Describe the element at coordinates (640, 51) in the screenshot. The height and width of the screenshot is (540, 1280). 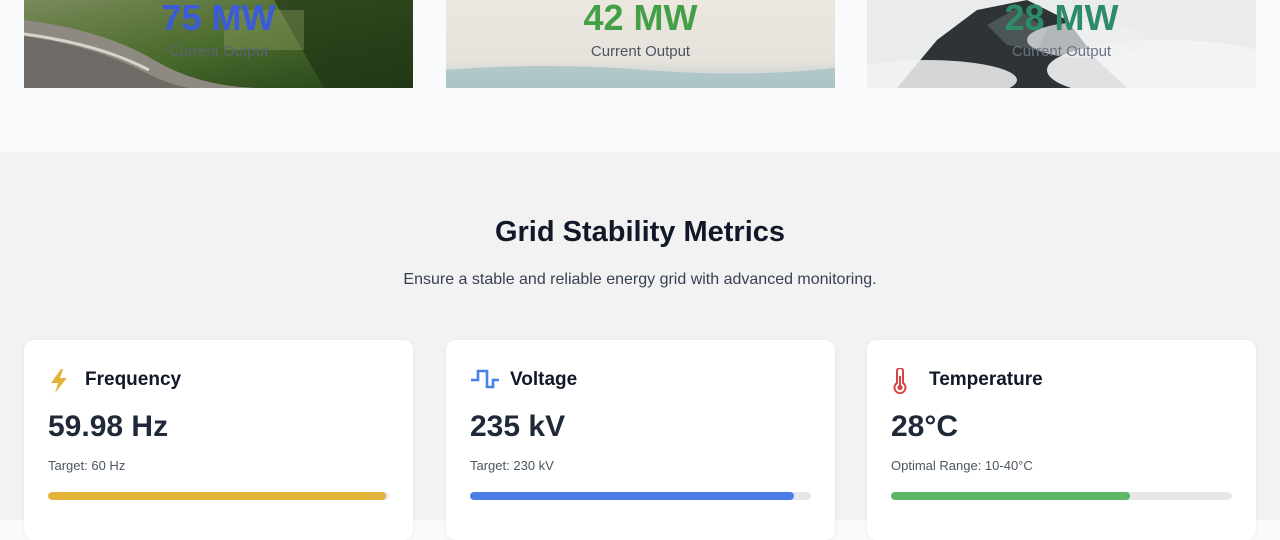
I see `wind-output-label: Current Output` at that location.